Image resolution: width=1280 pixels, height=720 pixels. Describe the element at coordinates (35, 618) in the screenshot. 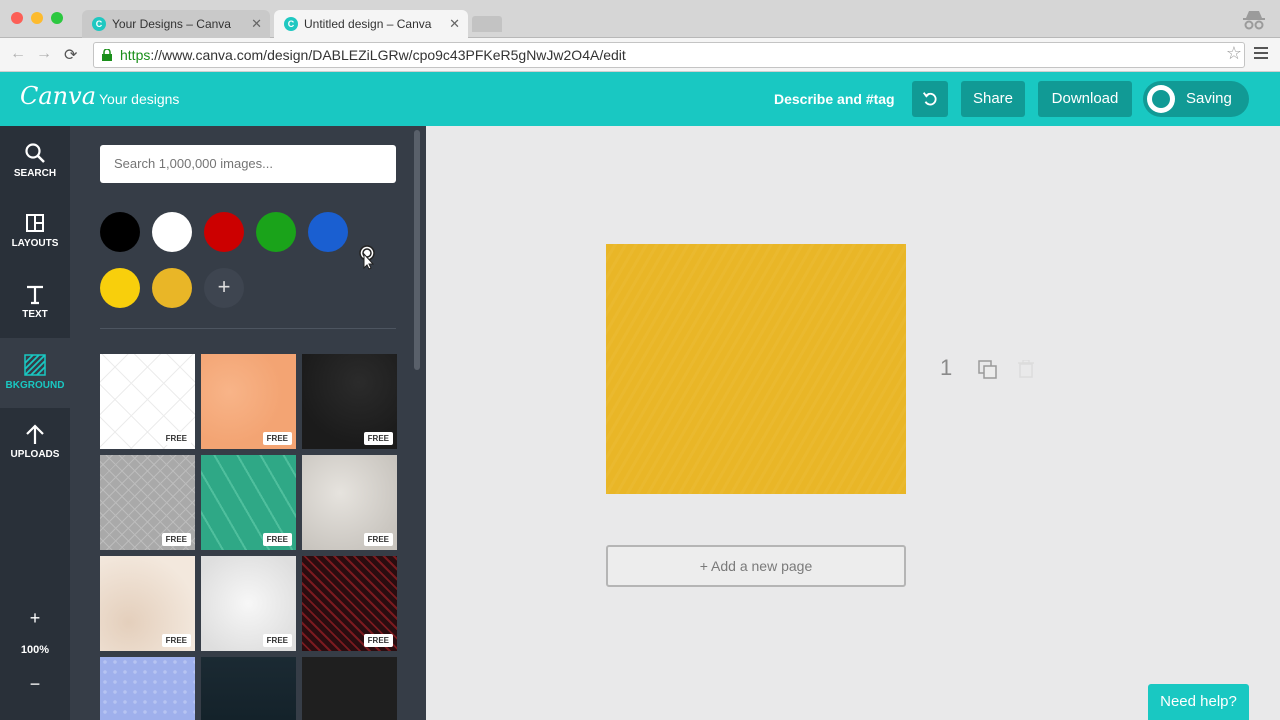

I see `zoom-in-button: +` at that location.